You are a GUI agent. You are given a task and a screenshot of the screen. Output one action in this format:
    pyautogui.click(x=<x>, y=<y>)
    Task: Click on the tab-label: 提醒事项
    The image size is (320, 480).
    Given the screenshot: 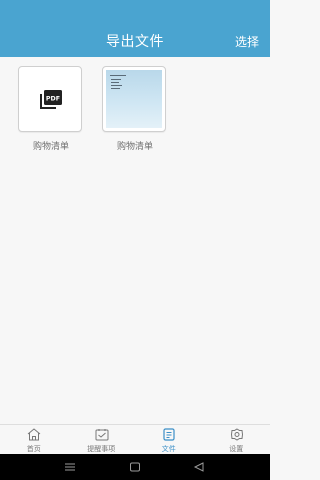 What is the action you would take?
    pyautogui.click(x=101, y=449)
    